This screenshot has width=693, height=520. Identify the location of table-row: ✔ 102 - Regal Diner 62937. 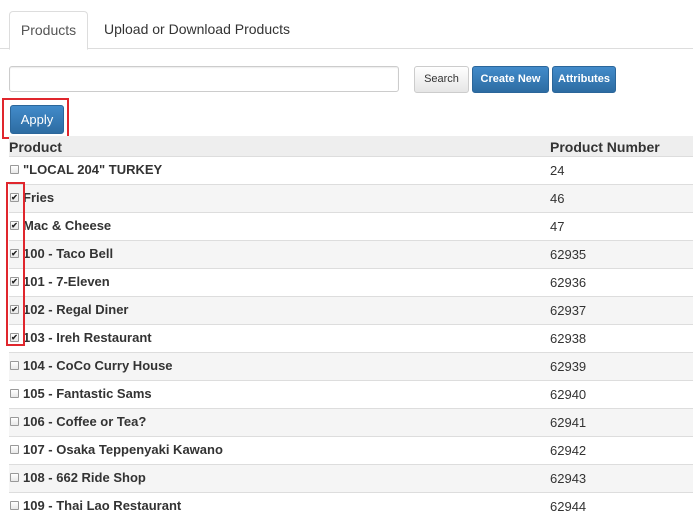
(351, 310).